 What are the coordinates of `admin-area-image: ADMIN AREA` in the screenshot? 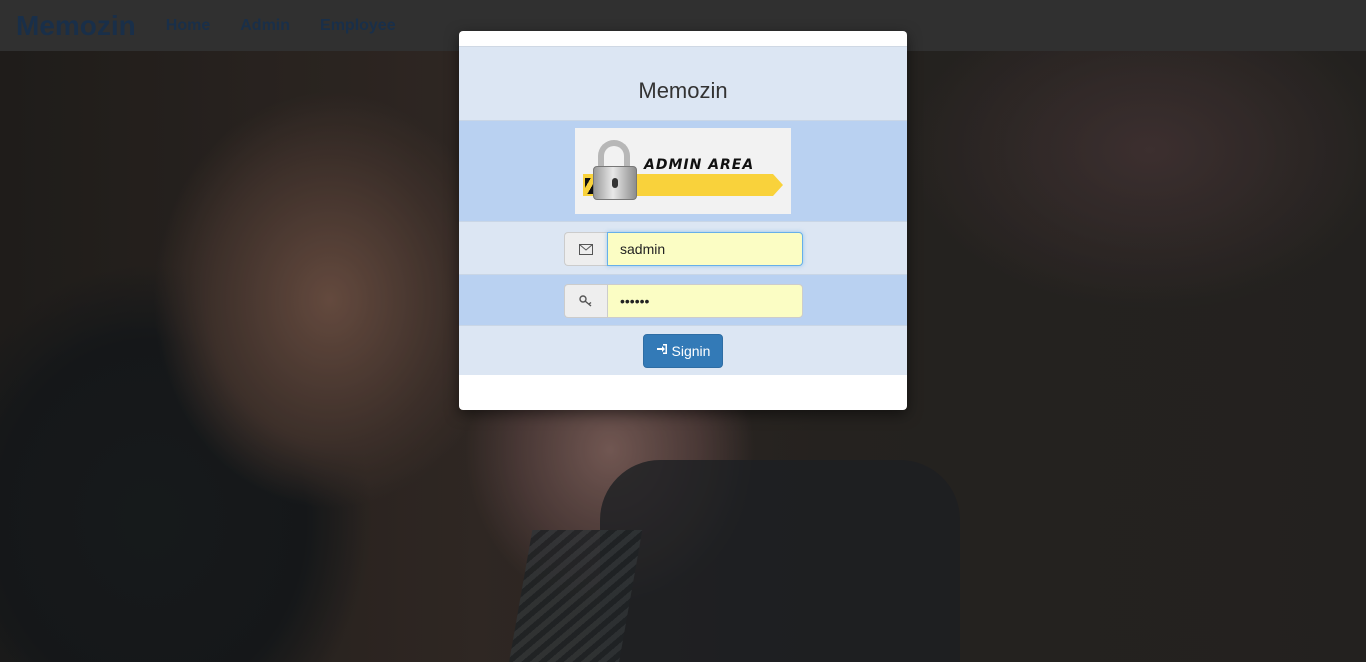 It's located at (683, 171).